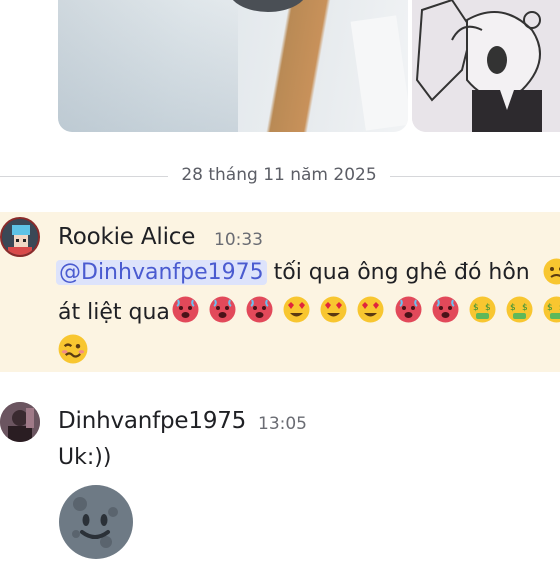  I want to click on username-rookie-alice: Rookie Alice, so click(126, 237).